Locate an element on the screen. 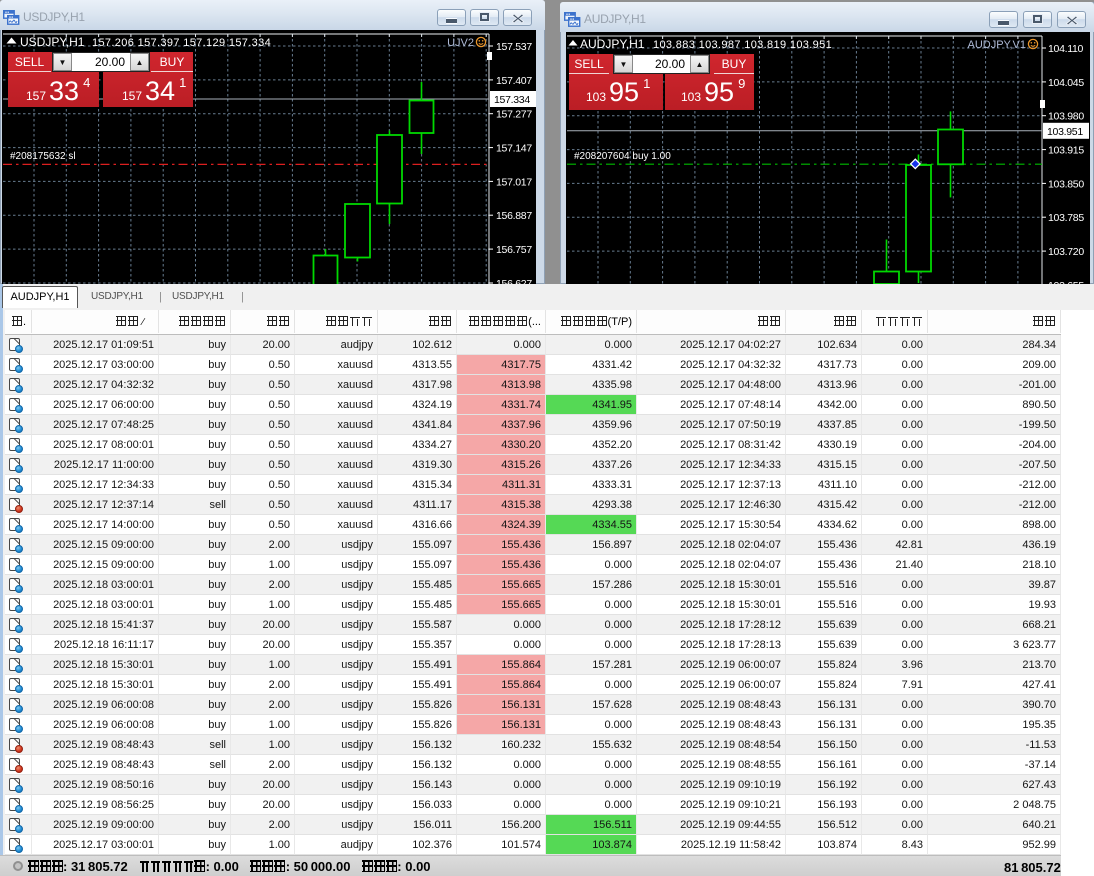 The height and width of the screenshot is (876, 1094). svg-text: 103.785 is located at coordinates (1066, 218).